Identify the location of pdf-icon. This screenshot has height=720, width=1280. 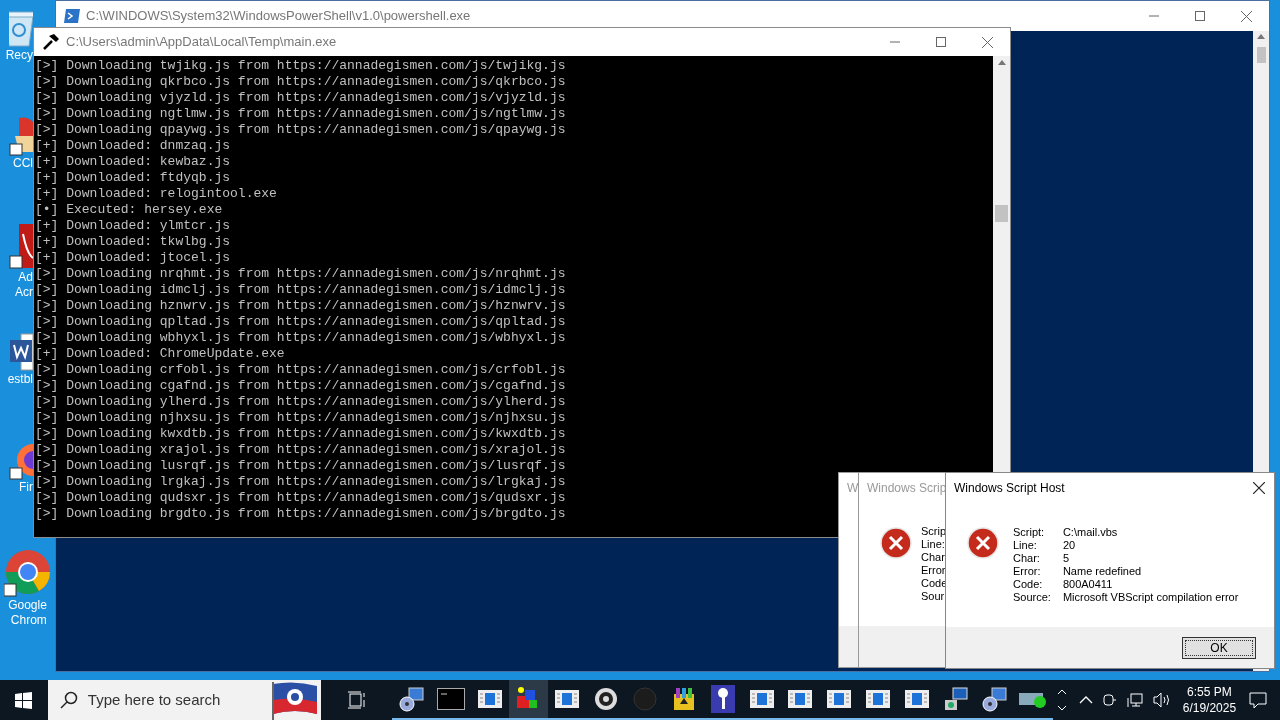
(21, 247).